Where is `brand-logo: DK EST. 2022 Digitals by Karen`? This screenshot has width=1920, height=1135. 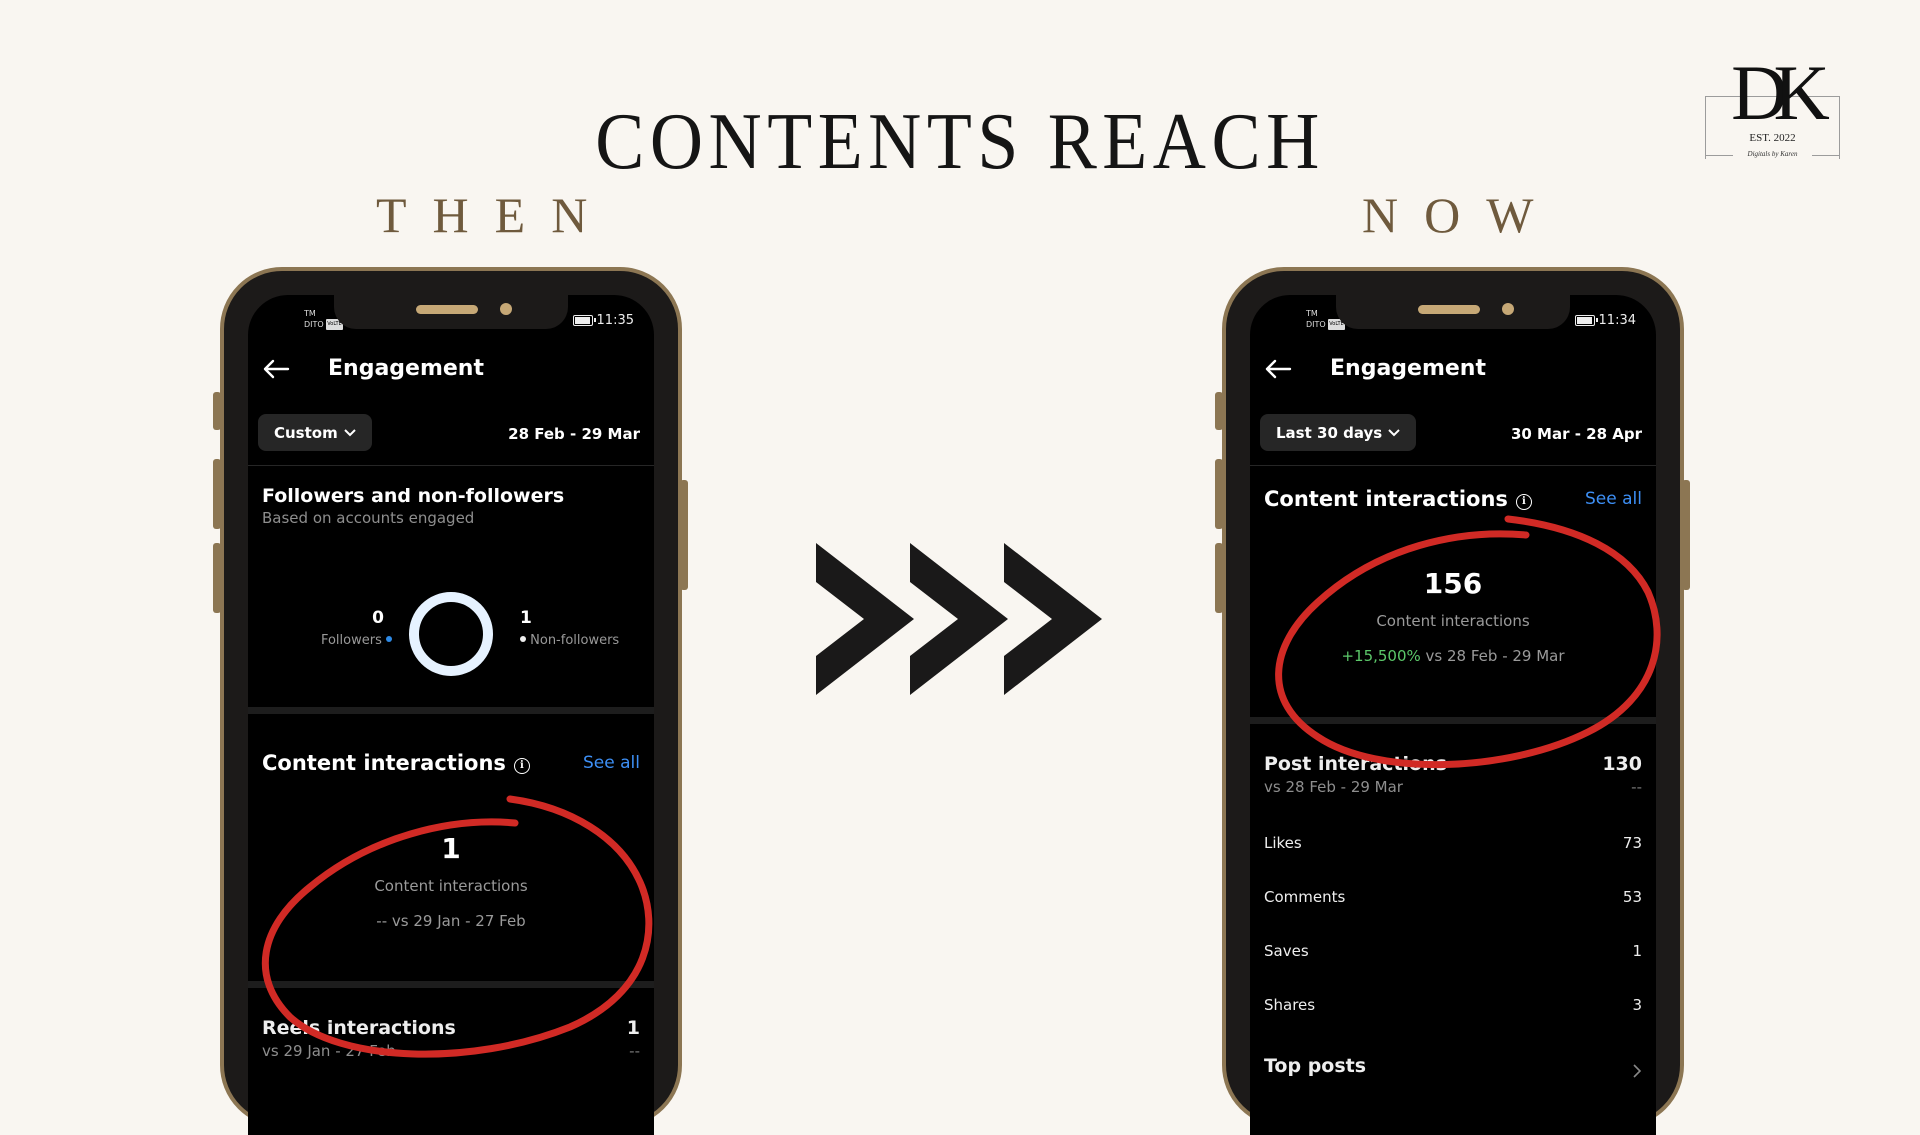 brand-logo: DK EST. 2022 Digitals by Karen is located at coordinates (1772, 108).